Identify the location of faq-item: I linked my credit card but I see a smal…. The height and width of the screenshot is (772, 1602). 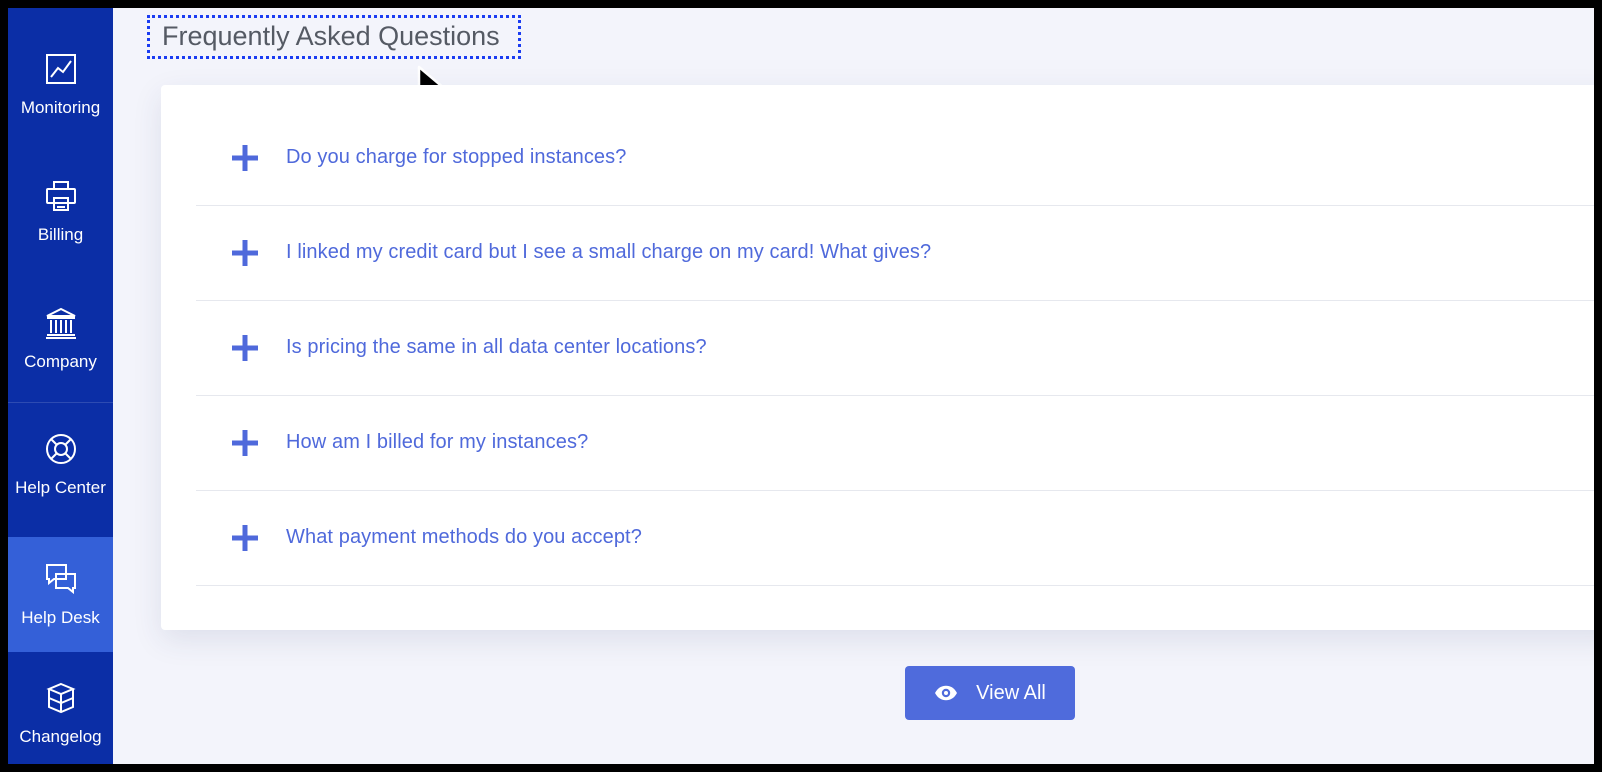
(895, 253).